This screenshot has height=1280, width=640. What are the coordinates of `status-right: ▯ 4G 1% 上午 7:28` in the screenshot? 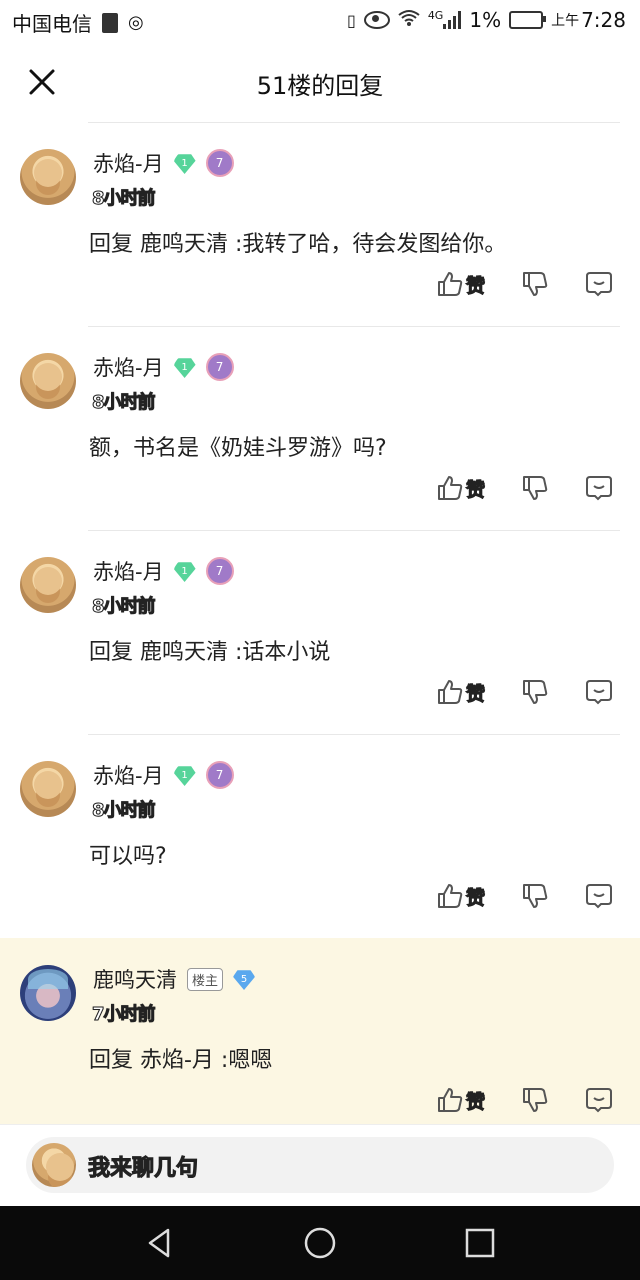 It's located at (486, 20).